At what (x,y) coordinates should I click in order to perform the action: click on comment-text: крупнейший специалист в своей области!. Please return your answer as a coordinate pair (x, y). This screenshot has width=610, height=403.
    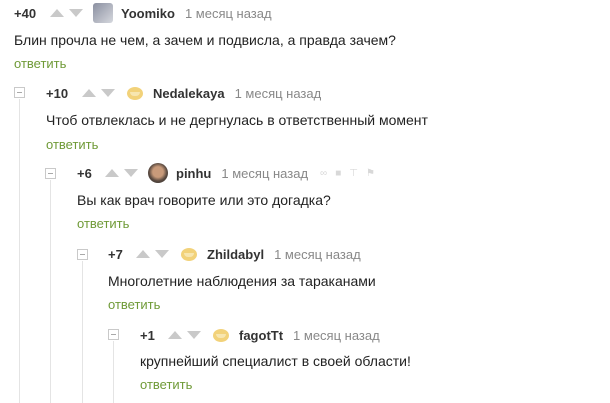
    Looking at the image, I should click on (275, 361).